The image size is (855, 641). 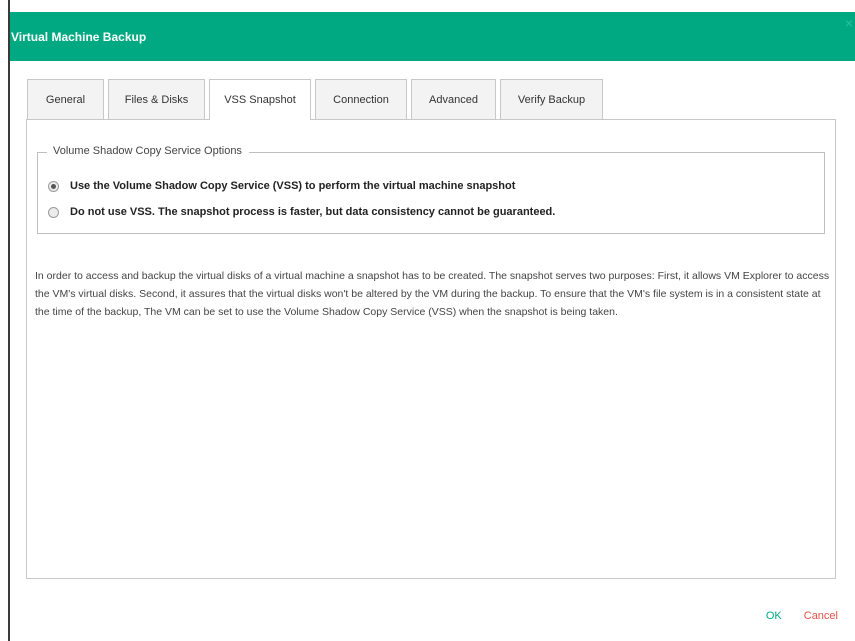 I want to click on background-window-edge, so click(x=5, y=320).